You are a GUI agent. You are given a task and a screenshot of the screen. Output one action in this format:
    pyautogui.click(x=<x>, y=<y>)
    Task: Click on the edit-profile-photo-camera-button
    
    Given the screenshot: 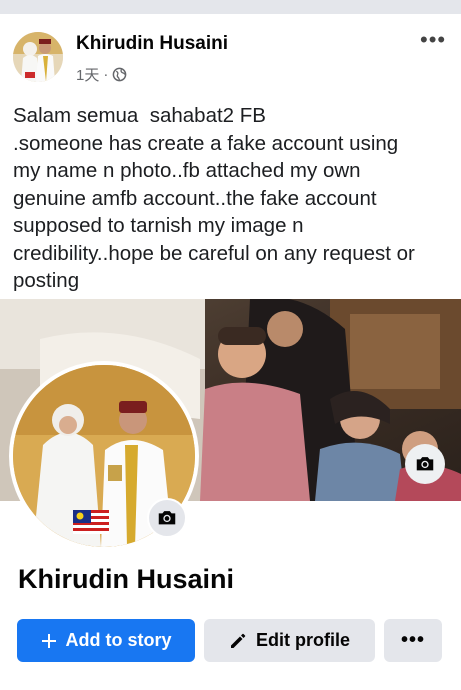 What is the action you would take?
    pyautogui.click(x=167, y=518)
    